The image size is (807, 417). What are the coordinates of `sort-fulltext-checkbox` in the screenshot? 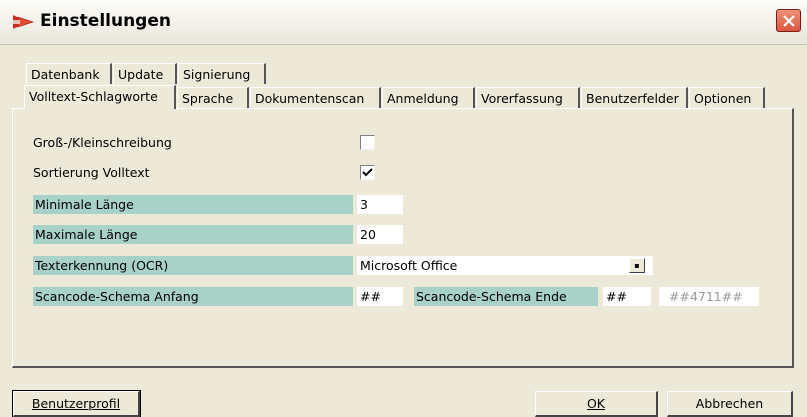 It's located at (367, 172).